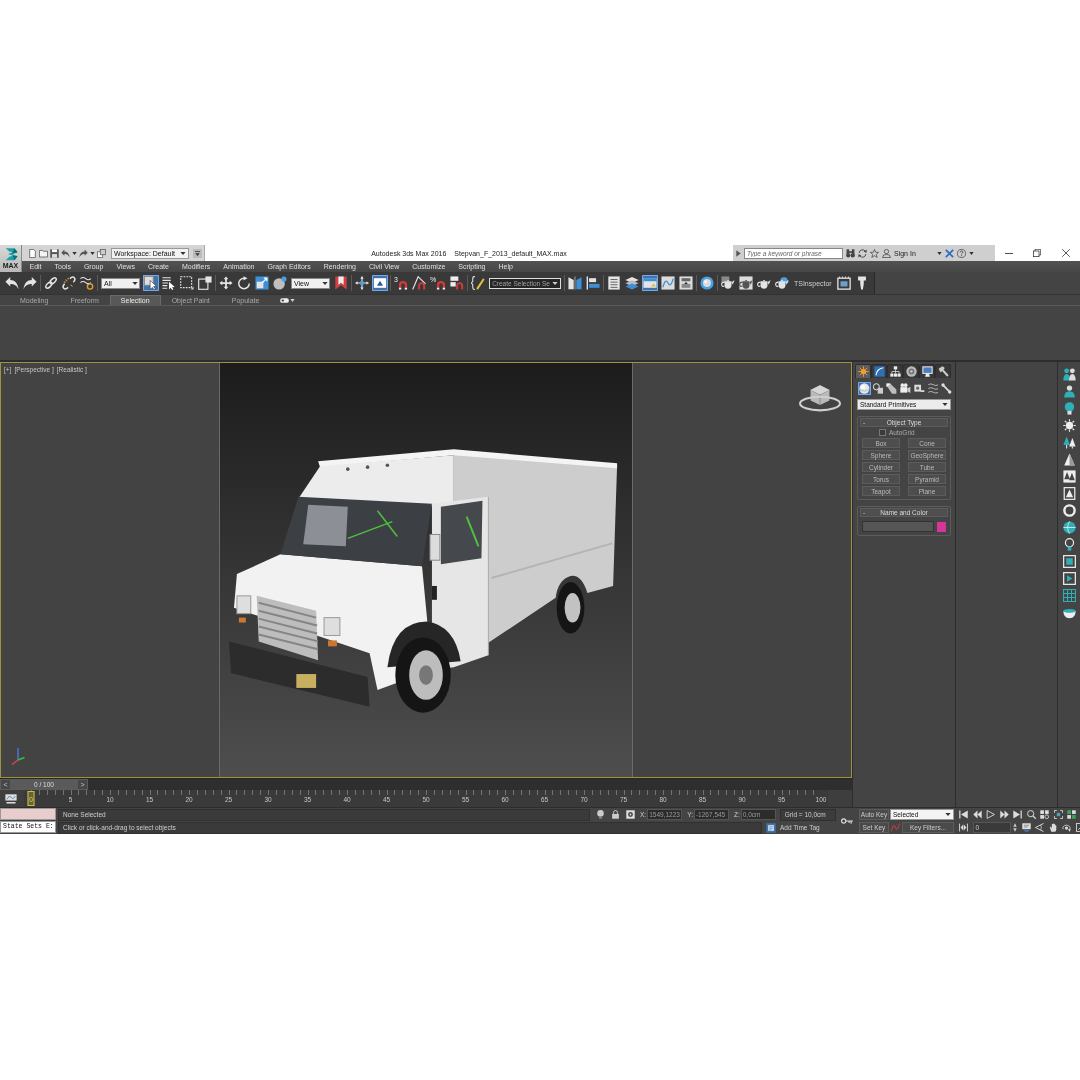  What do you see at coordinates (28, 814) in the screenshot?
I see `script-listener-field` at bounding box center [28, 814].